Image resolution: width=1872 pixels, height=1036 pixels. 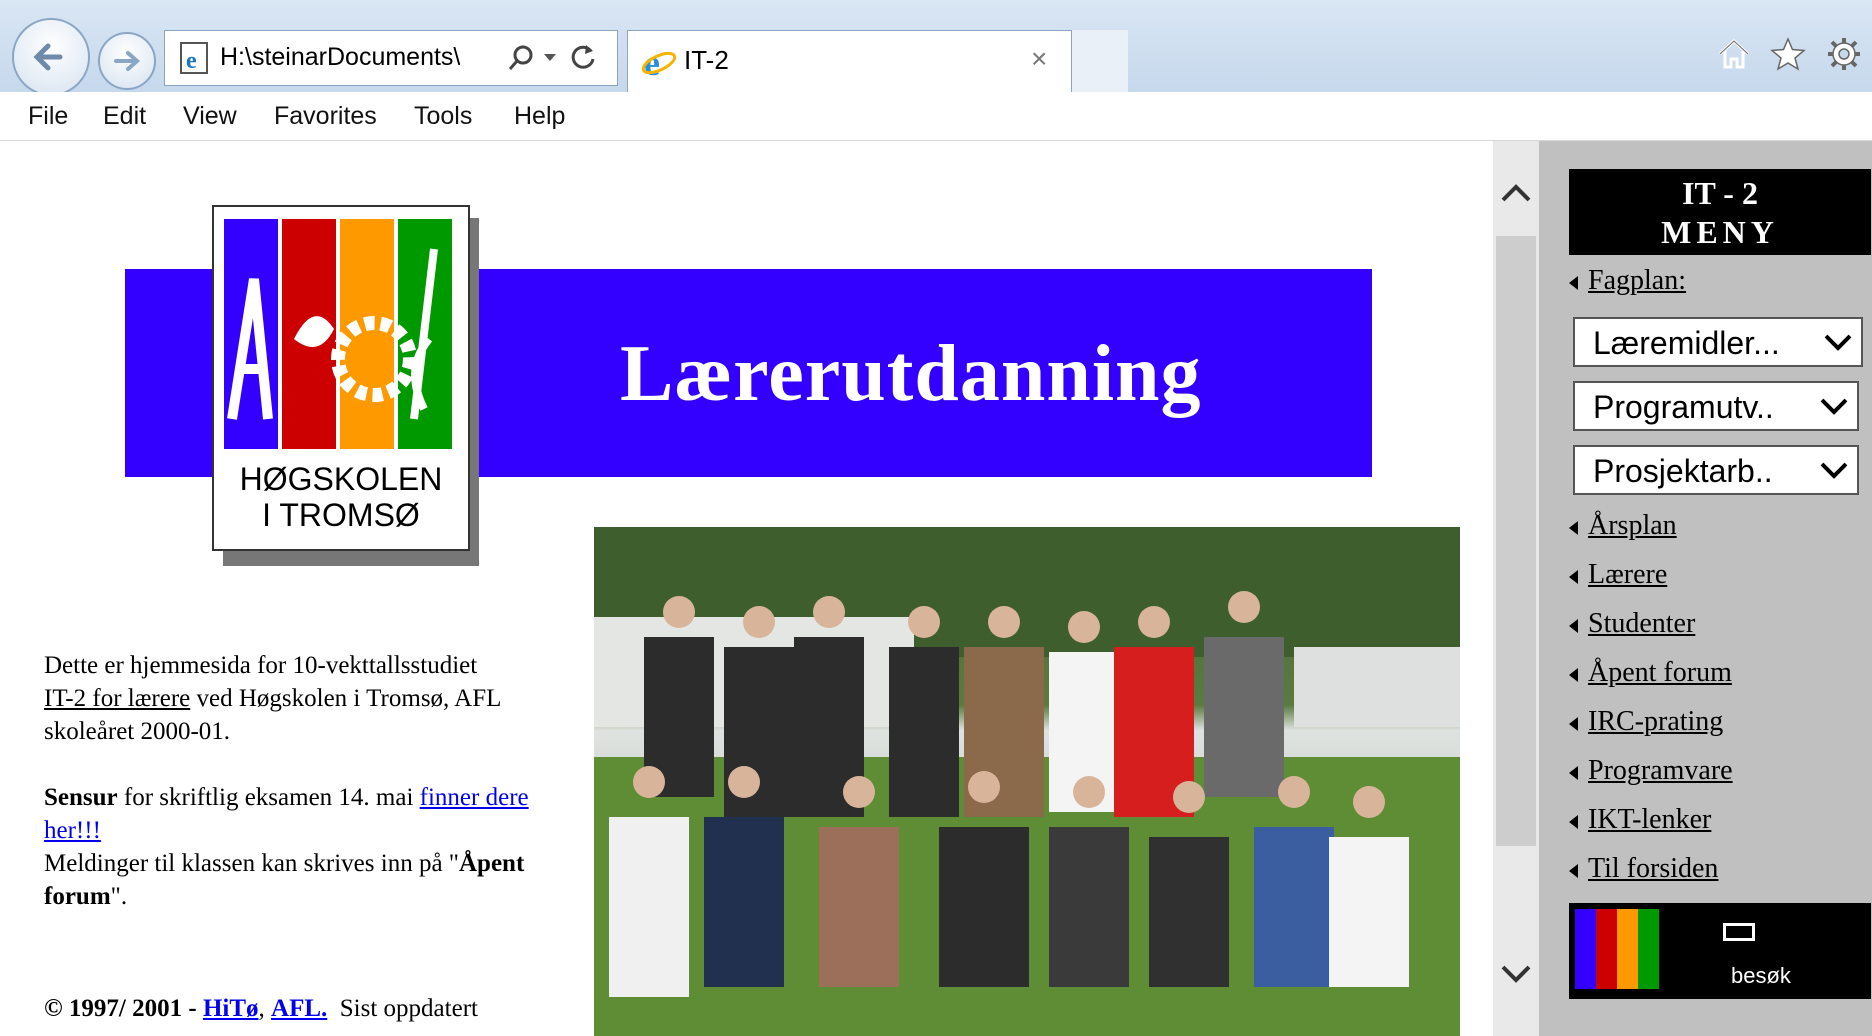 I want to click on dropdown-prosjektarb: Prosjektarb.., so click(x=1716, y=470).